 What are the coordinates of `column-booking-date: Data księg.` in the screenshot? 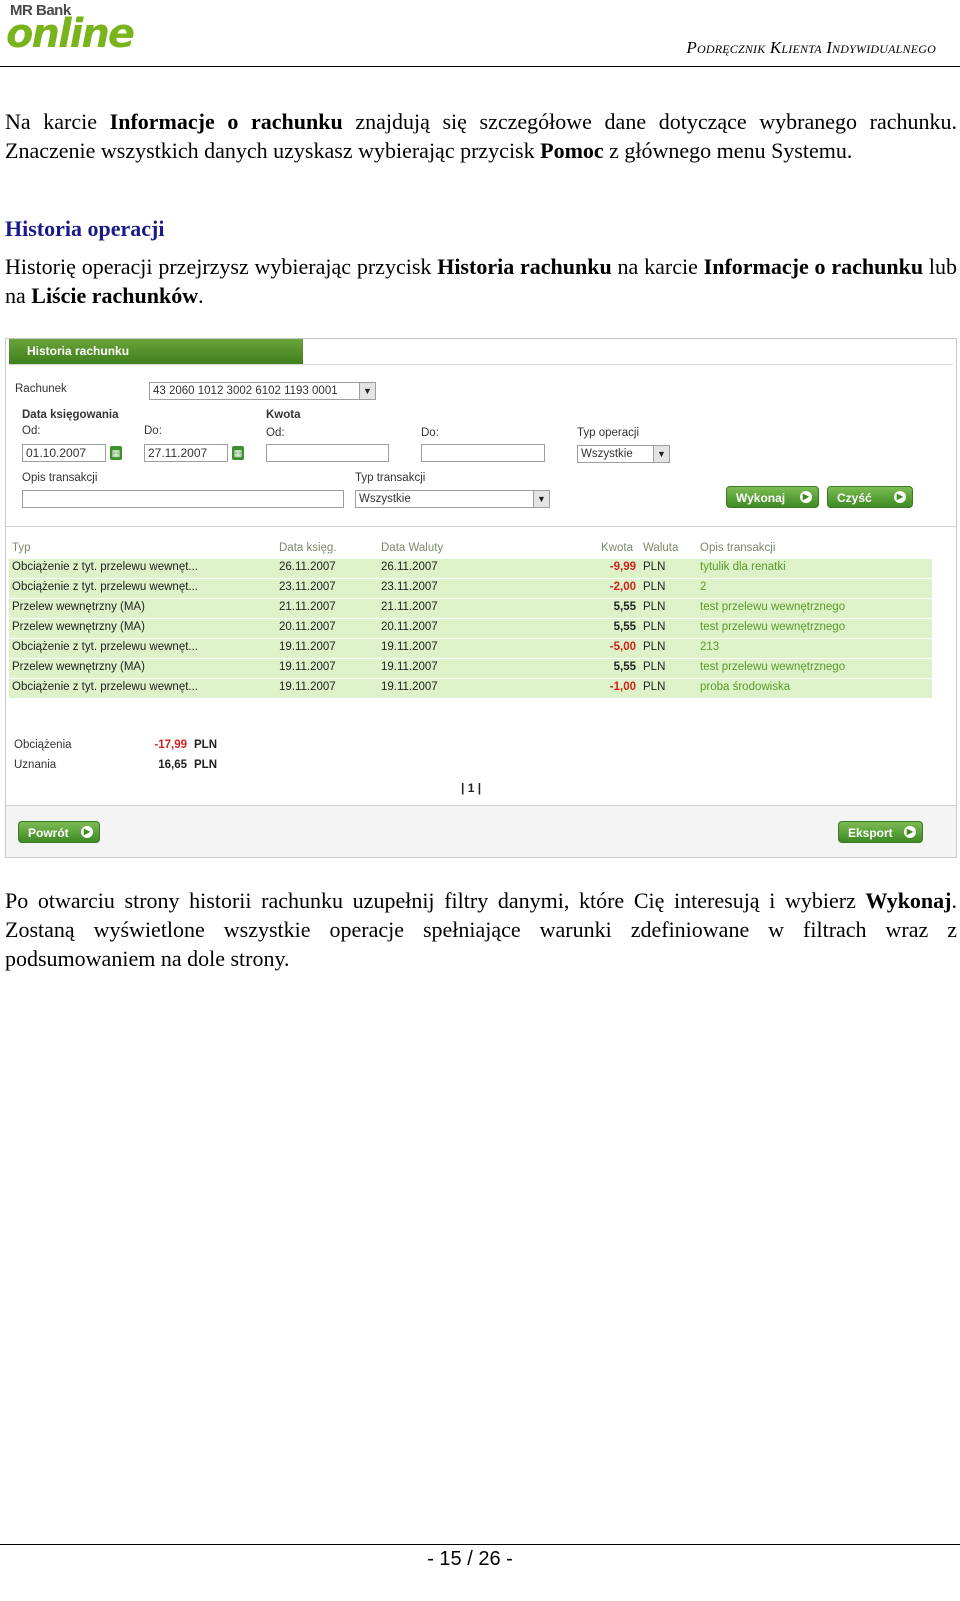 It's located at (308, 548).